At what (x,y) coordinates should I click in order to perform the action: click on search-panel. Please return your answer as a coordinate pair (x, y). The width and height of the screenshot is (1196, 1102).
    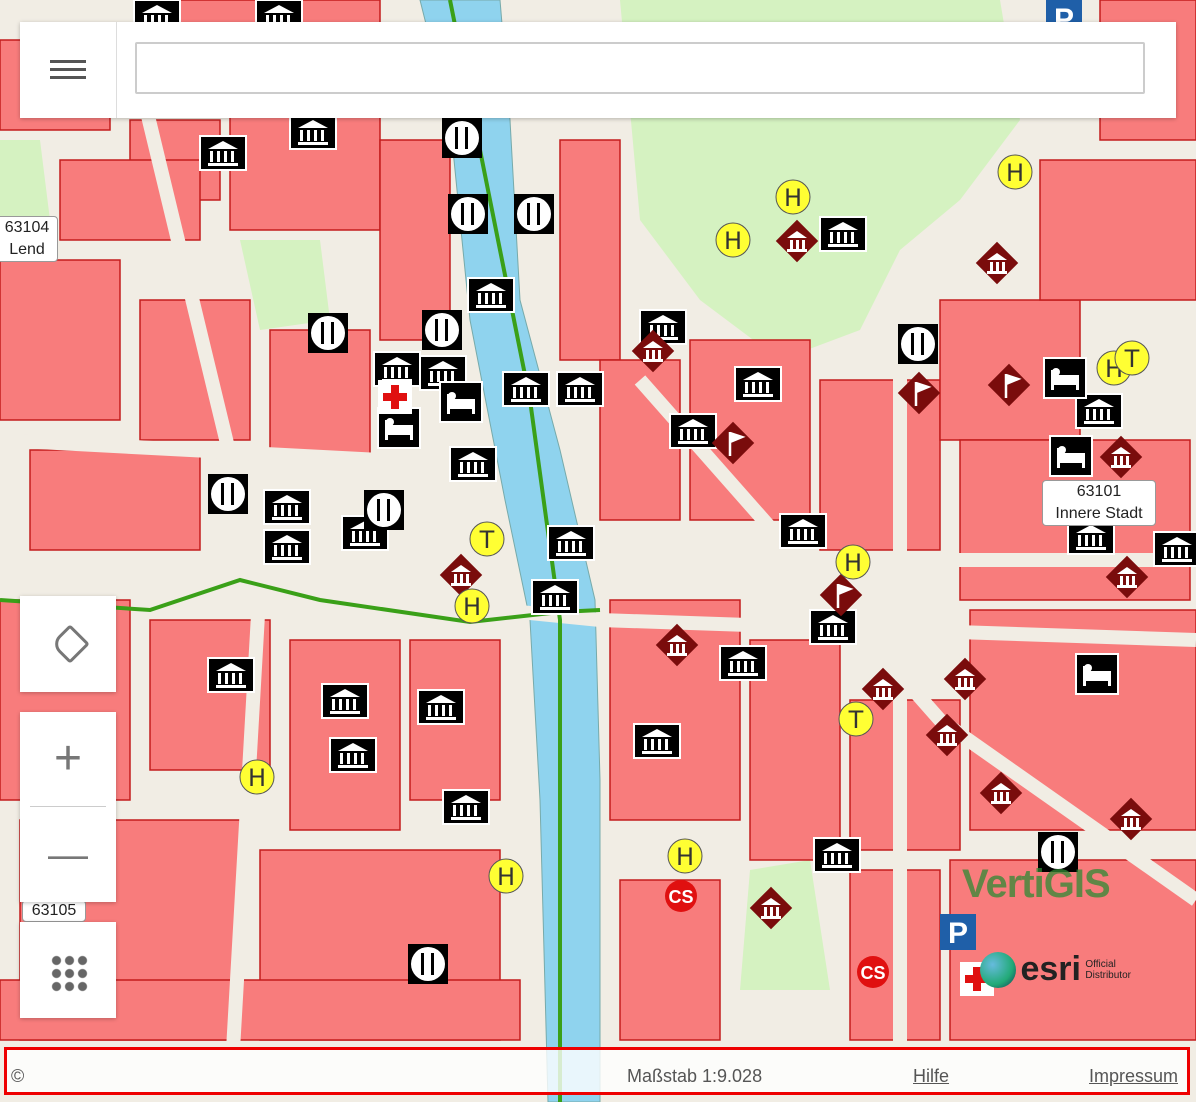
    Looking at the image, I should click on (598, 70).